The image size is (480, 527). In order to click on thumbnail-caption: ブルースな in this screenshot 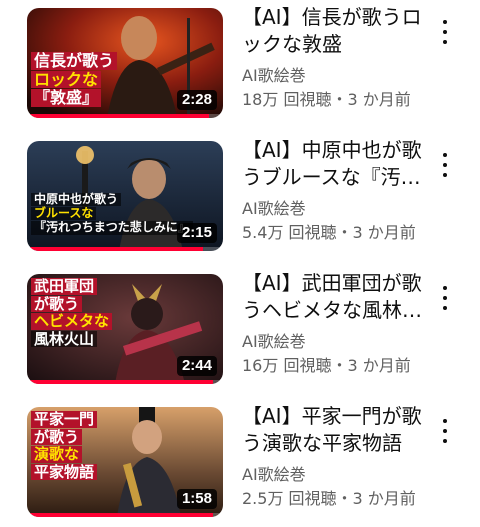, I will do `click(64, 213)`.